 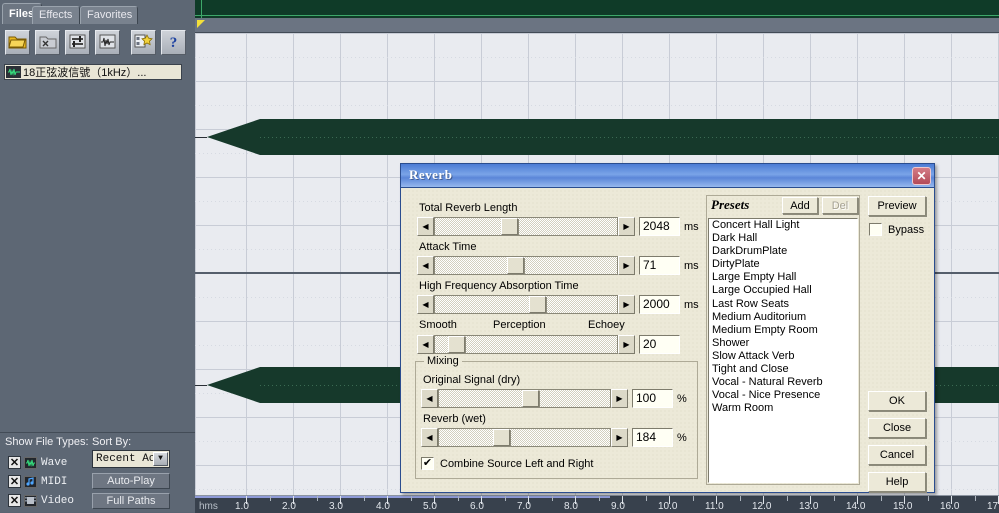 What do you see at coordinates (783, 343) in the screenshot?
I see `preset-list-item: Shower` at bounding box center [783, 343].